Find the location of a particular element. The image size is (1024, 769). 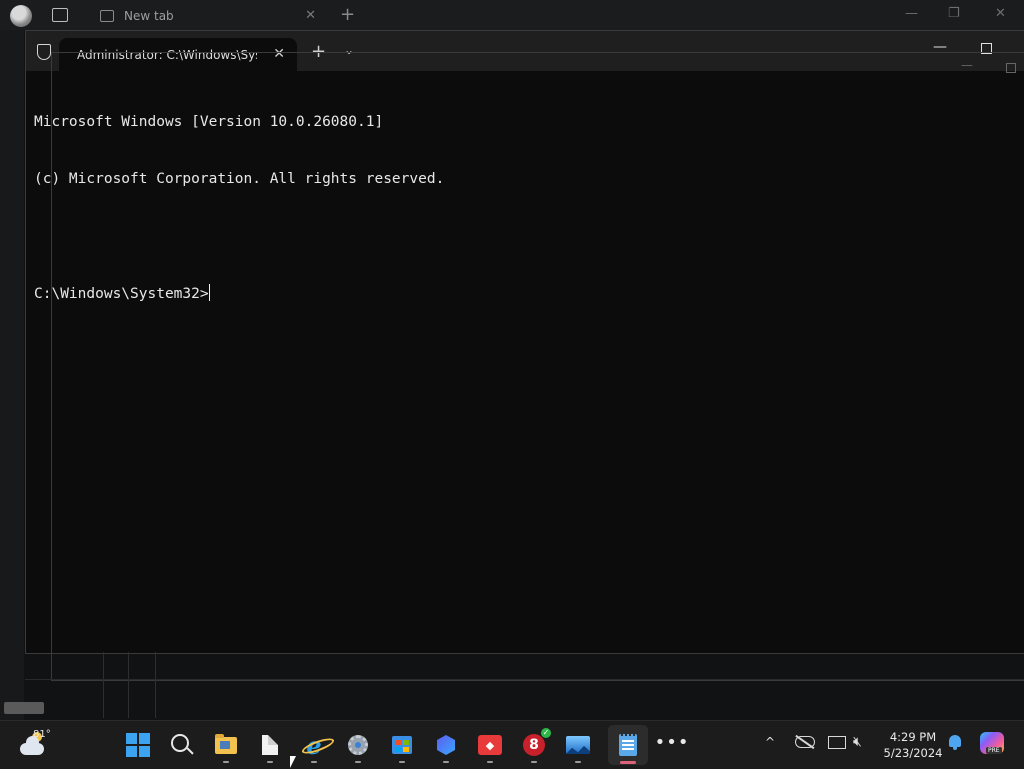

clipchamp-icon is located at coordinates (446, 745).